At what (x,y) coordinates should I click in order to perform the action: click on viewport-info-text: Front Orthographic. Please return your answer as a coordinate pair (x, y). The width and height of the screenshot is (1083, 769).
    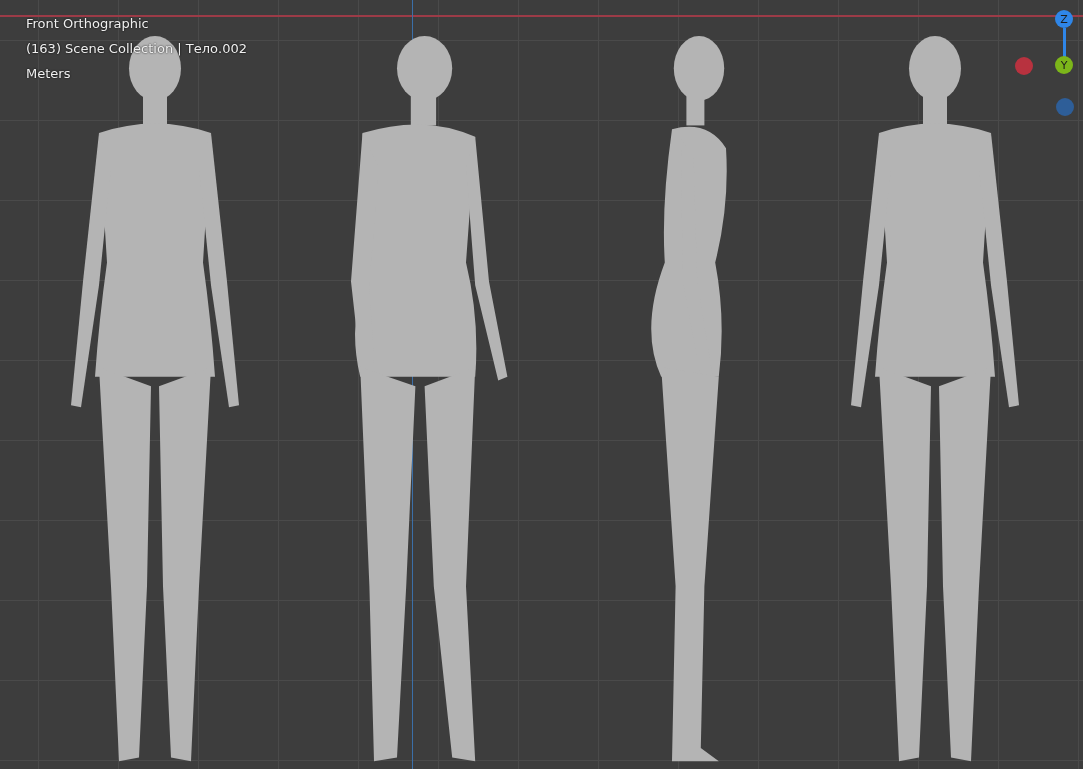
    Looking at the image, I should click on (88, 24).